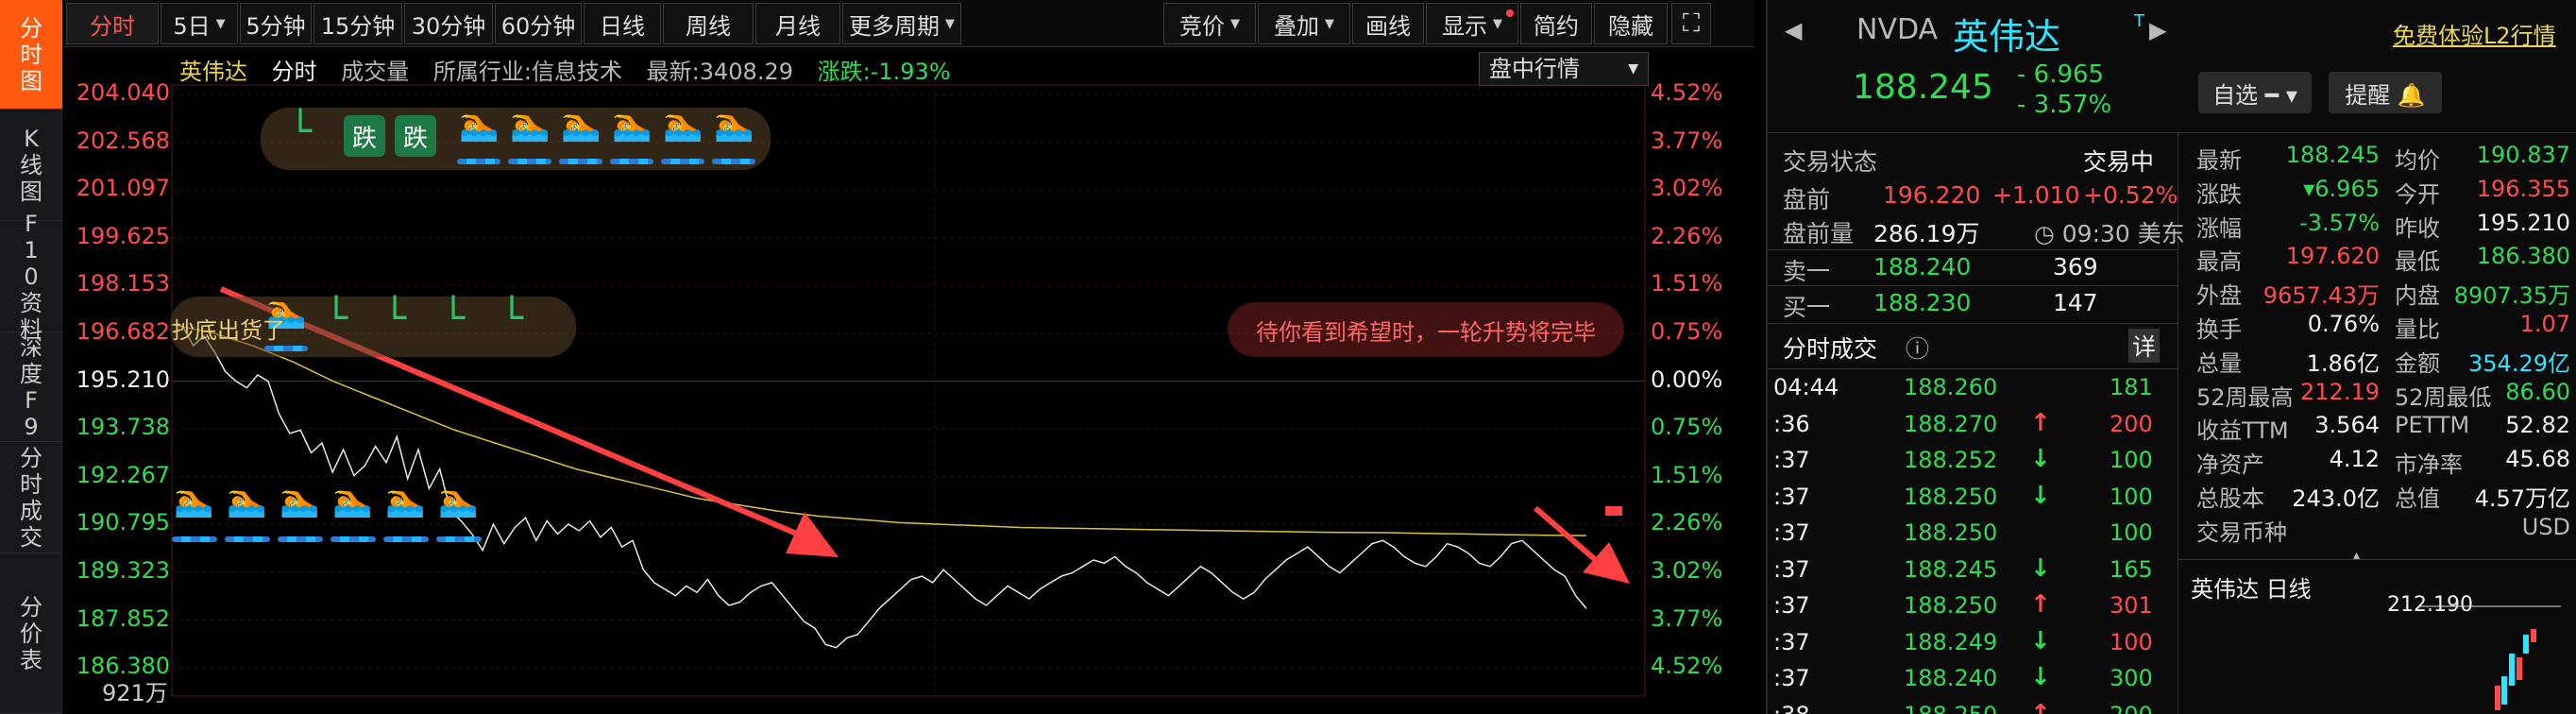 The width and height of the screenshot is (2576, 714). What do you see at coordinates (2109, 233) in the screenshot?
I see `clock-icon: ◷ 09:30 美东` at bounding box center [2109, 233].